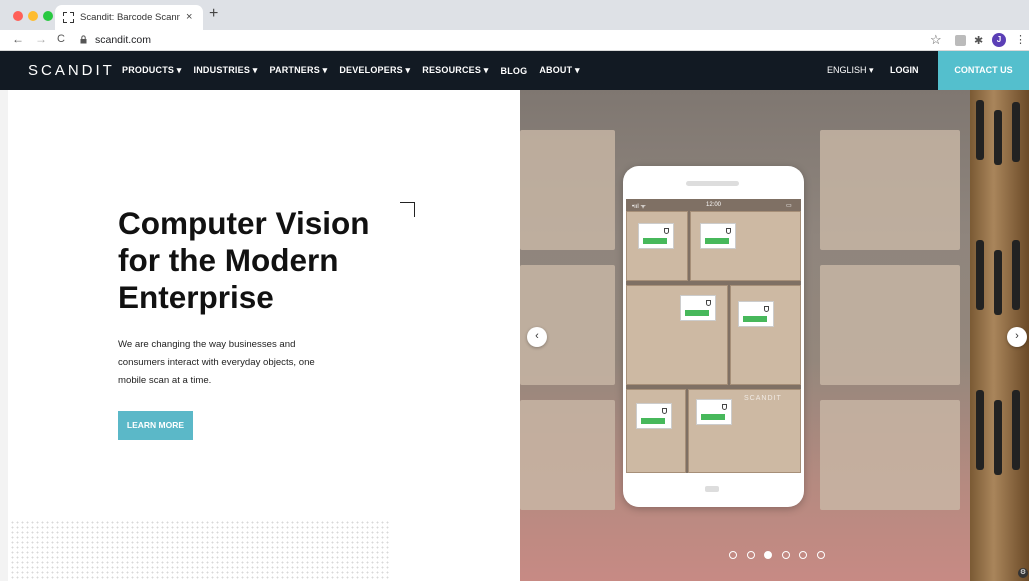 The height and width of the screenshot is (581, 1029). Describe the element at coordinates (374, 70) in the screenshot. I see `menu-item-developers: DEVELOPERS ▾` at that location.